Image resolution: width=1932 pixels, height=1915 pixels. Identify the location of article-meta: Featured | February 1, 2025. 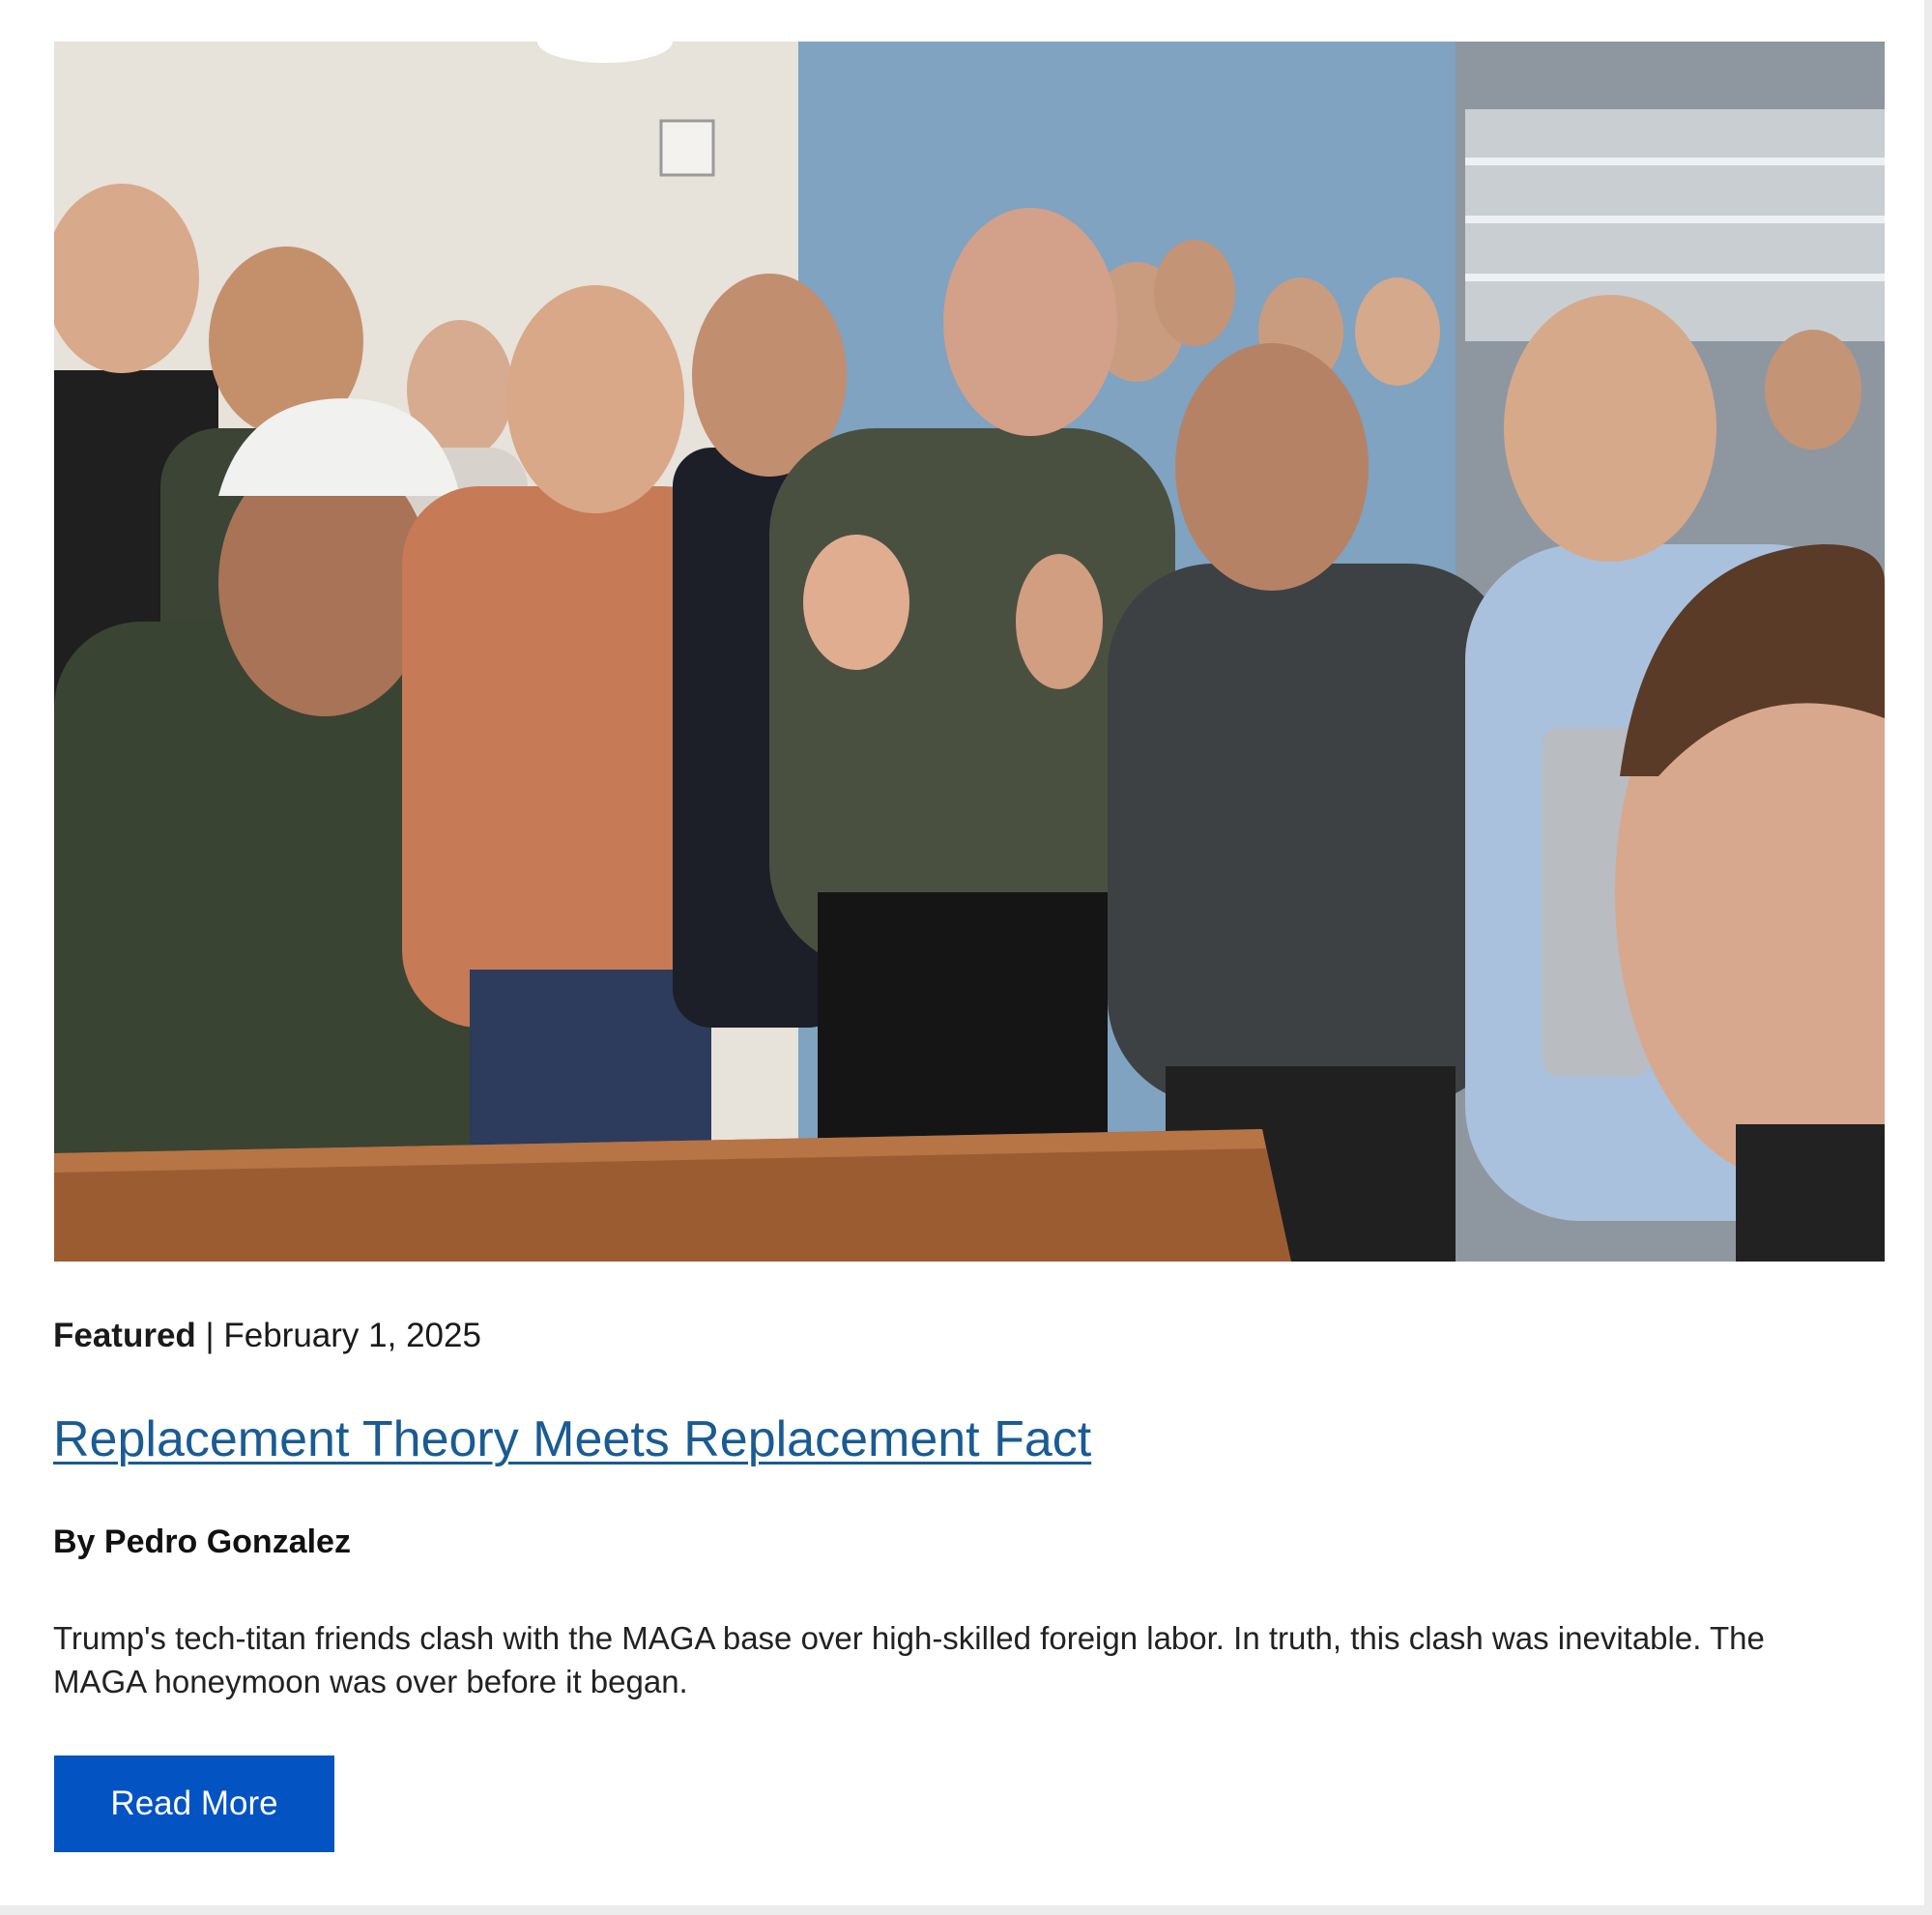
(267, 1336).